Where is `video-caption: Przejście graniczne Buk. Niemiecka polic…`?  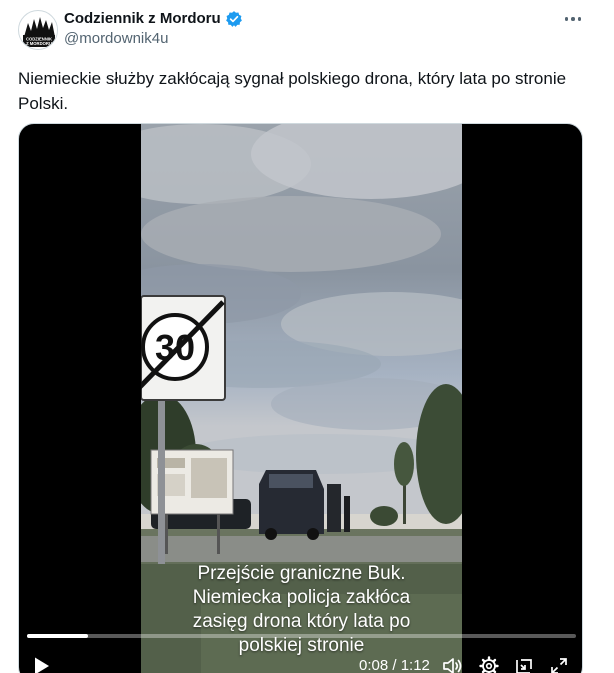 video-caption: Przejście graniczne Buk. Niemiecka polic… is located at coordinates (301, 610).